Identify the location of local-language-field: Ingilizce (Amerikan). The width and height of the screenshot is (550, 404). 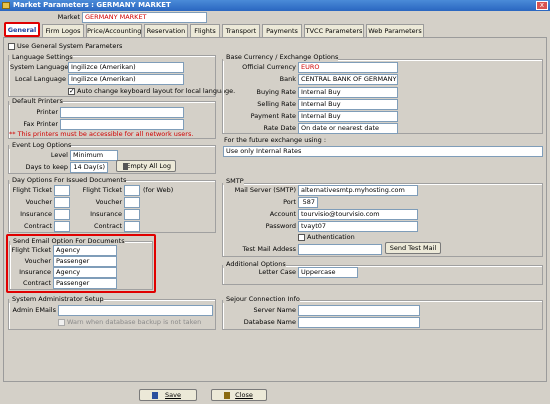
(126, 79).